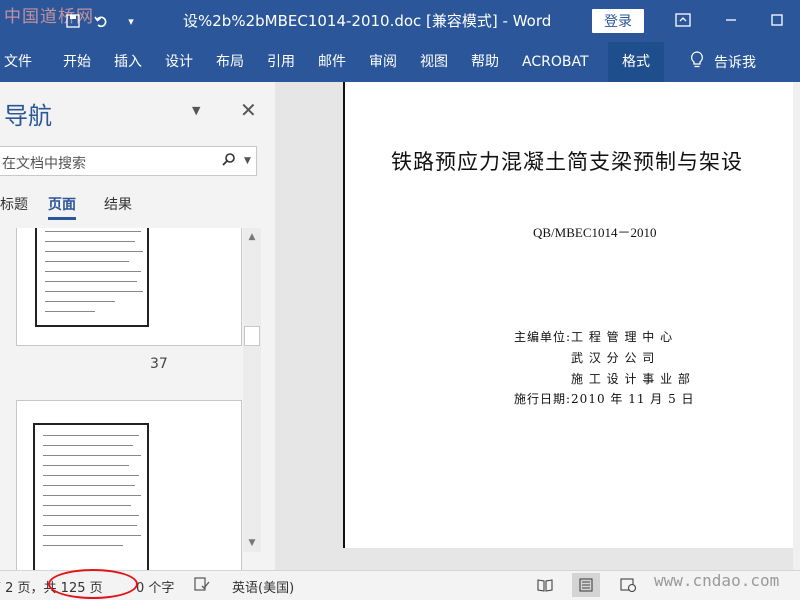  Describe the element at coordinates (683, 20) in the screenshot. I see `ribbon-display-options-icon` at that location.